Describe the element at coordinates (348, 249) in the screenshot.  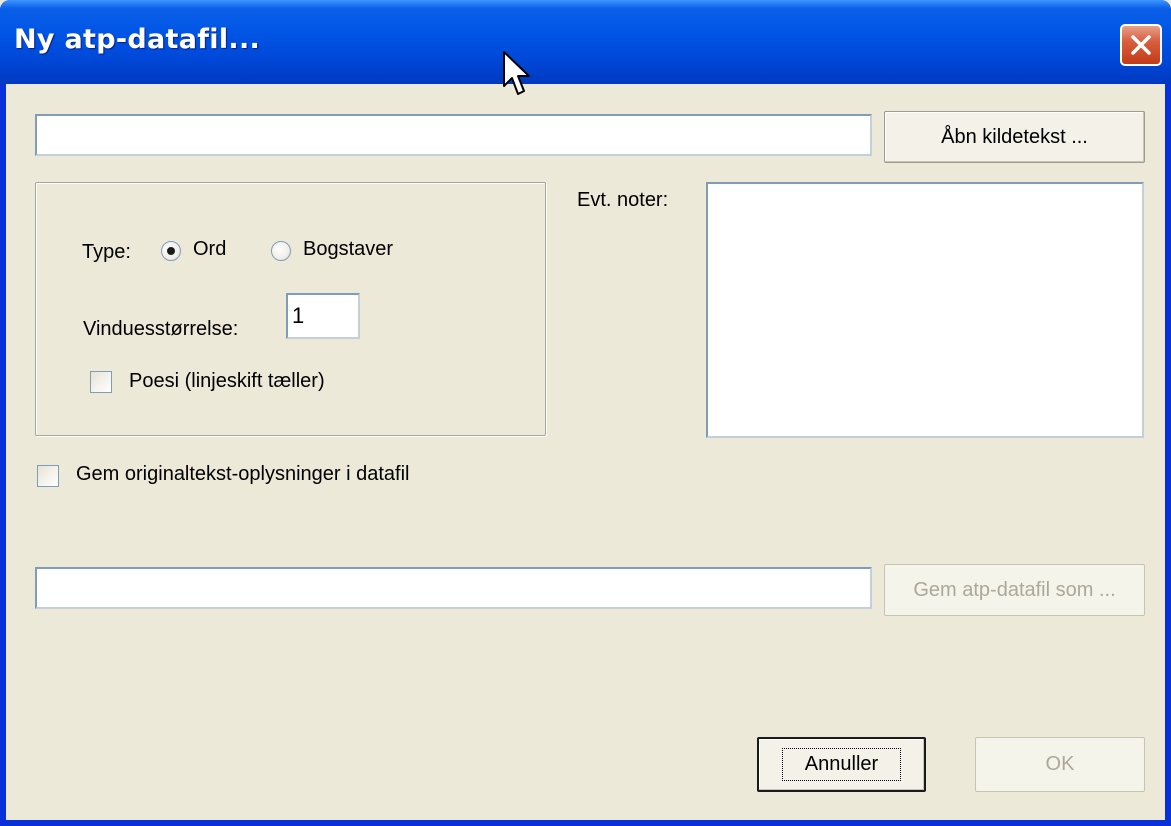
I see `type-letters-label: Bogstaver` at that location.